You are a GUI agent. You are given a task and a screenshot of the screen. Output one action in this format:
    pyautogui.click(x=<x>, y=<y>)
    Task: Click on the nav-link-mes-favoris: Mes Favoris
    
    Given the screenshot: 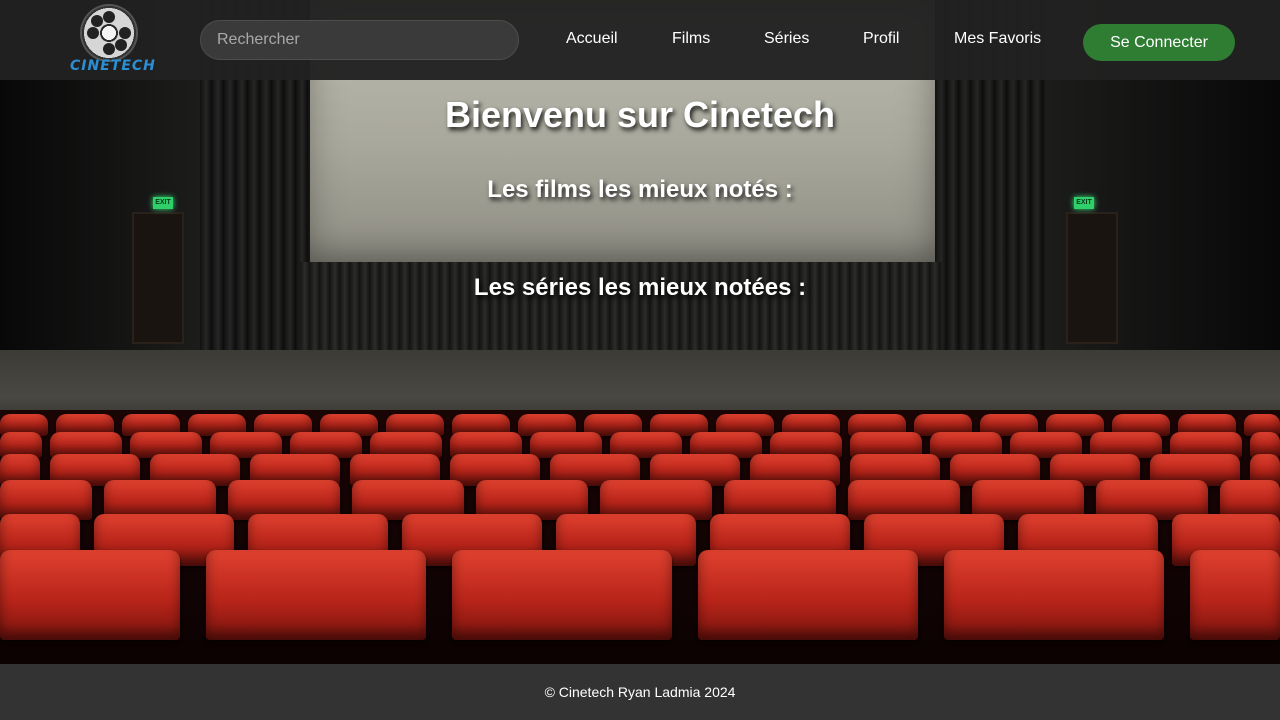 What is the action you would take?
    pyautogui.click(x=997, y=39)
    